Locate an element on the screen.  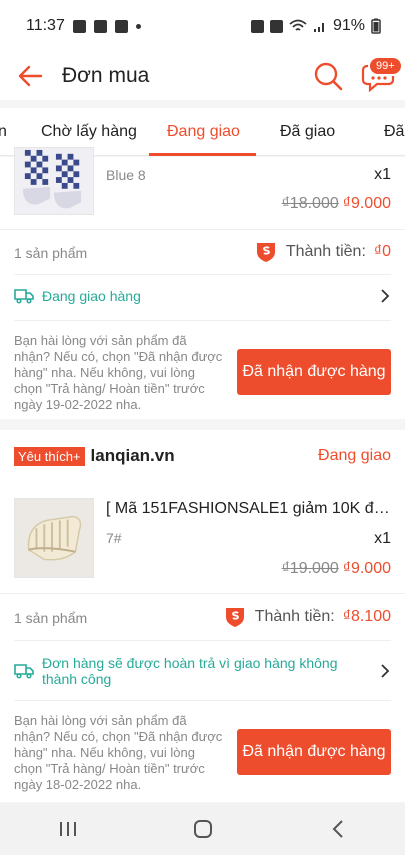
preferred-badge: Yêu thích+ is located at coordinates (49, 456).